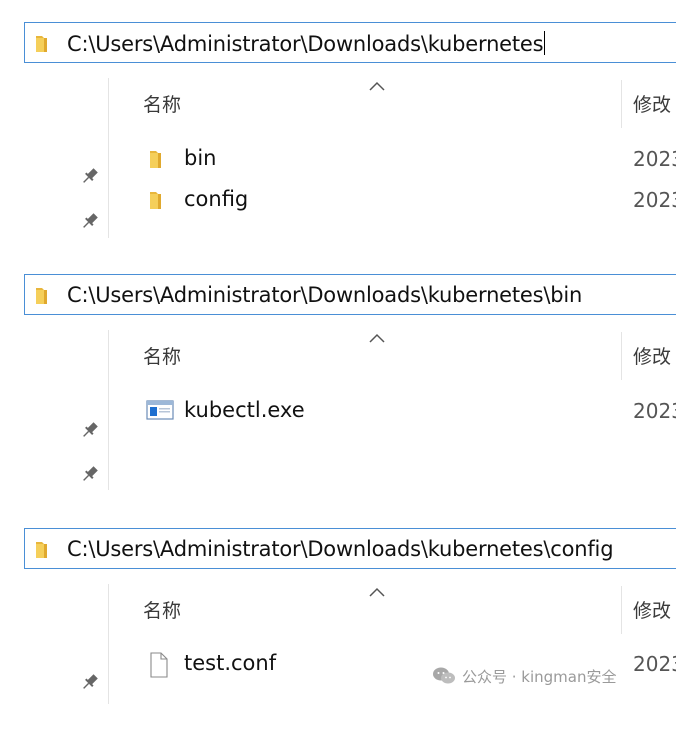 This screenshot has width=676, height=748. What do you see at coordinates (411, 201) in the screenshot?
I see `list-item: config 2023` at bounding box center [411, 201].